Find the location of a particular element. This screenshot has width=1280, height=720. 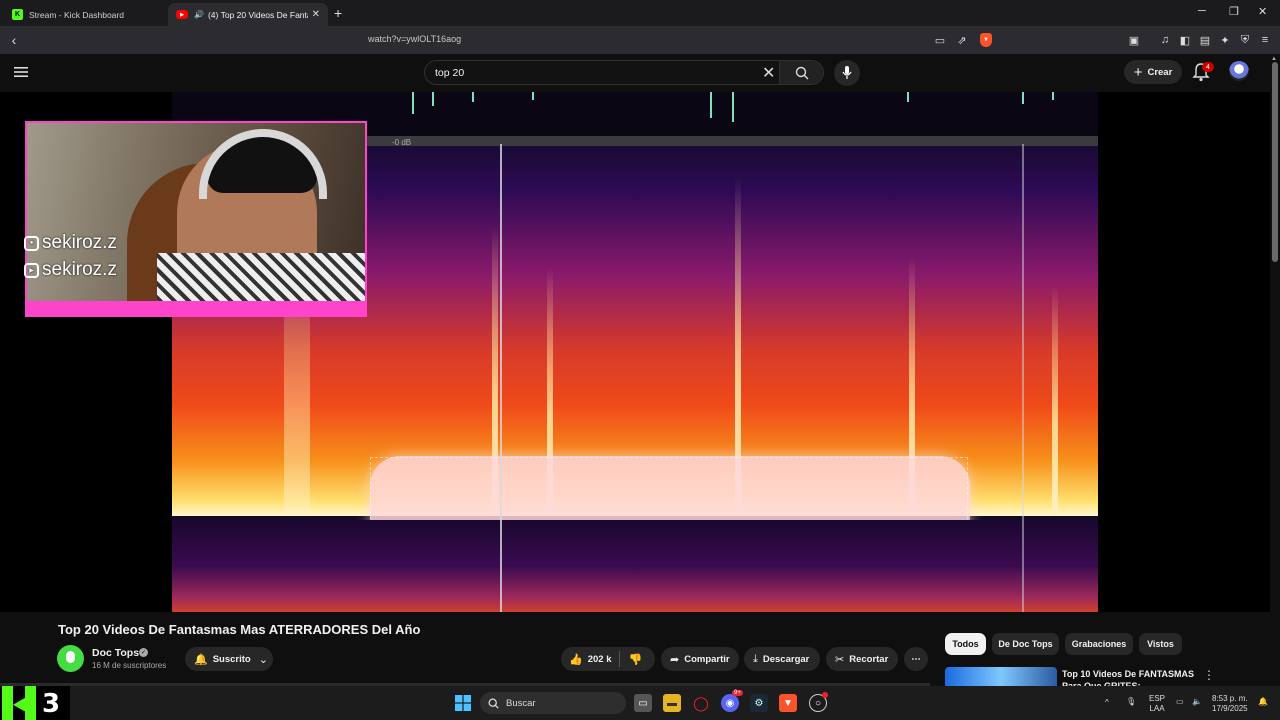

new-tab-button: + is located at coordinates (338, 13).